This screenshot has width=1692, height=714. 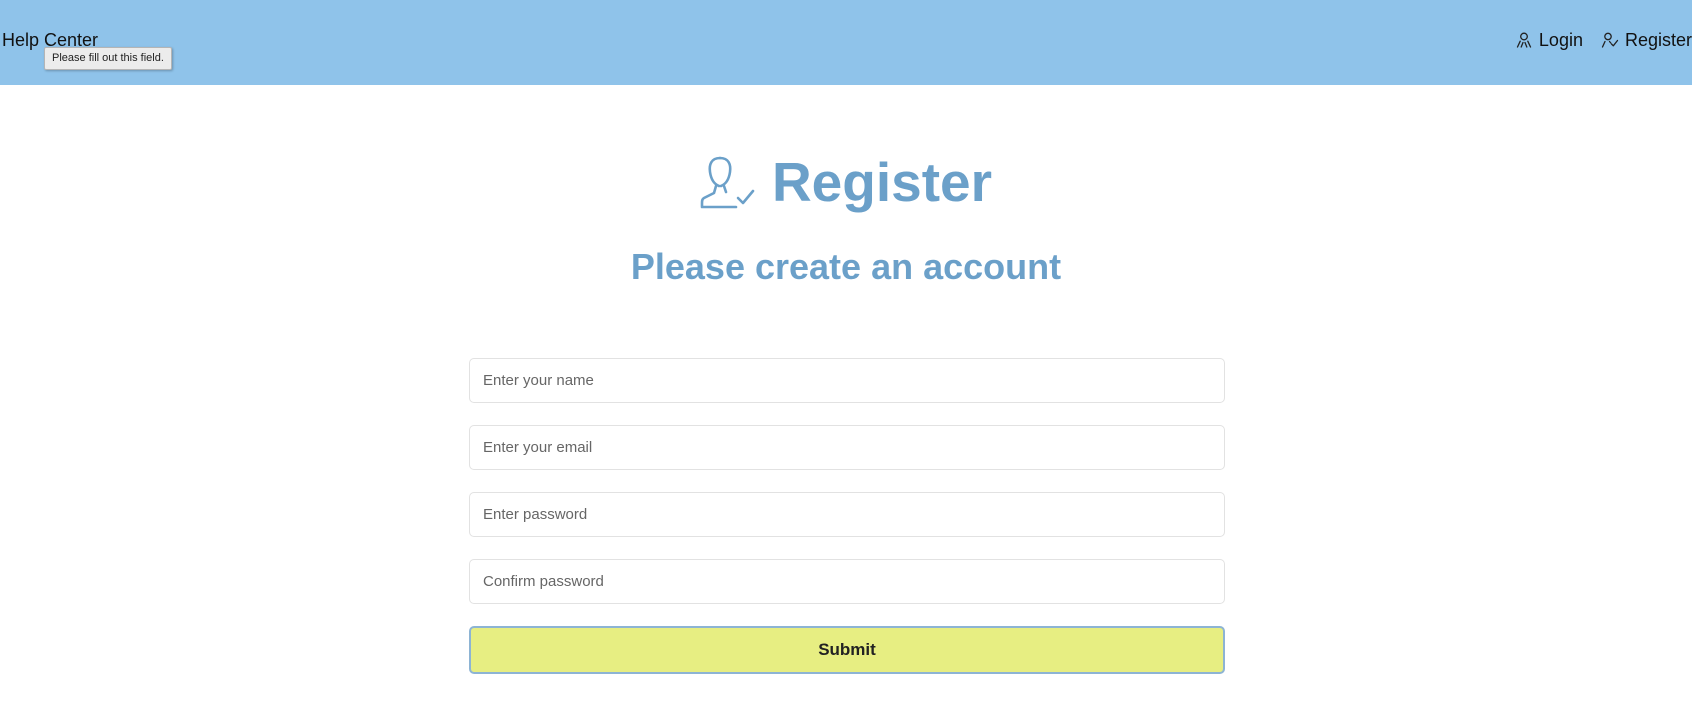 What do you see at coordinates (882, 182) in the screenshot?
I see `page-title: Register` at bounding box center [882, 182].